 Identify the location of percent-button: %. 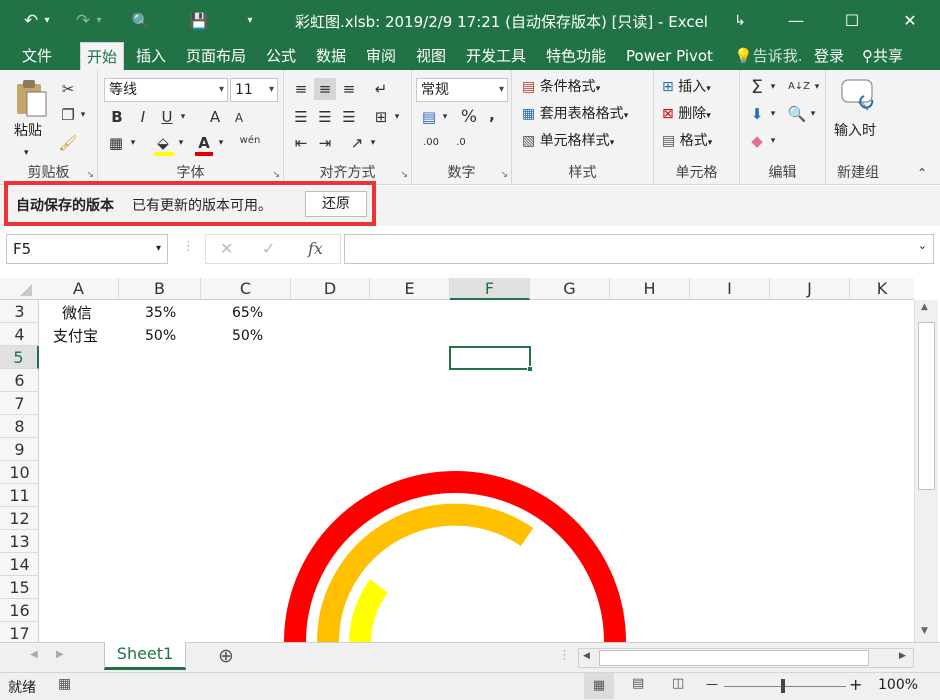
(469, 117).